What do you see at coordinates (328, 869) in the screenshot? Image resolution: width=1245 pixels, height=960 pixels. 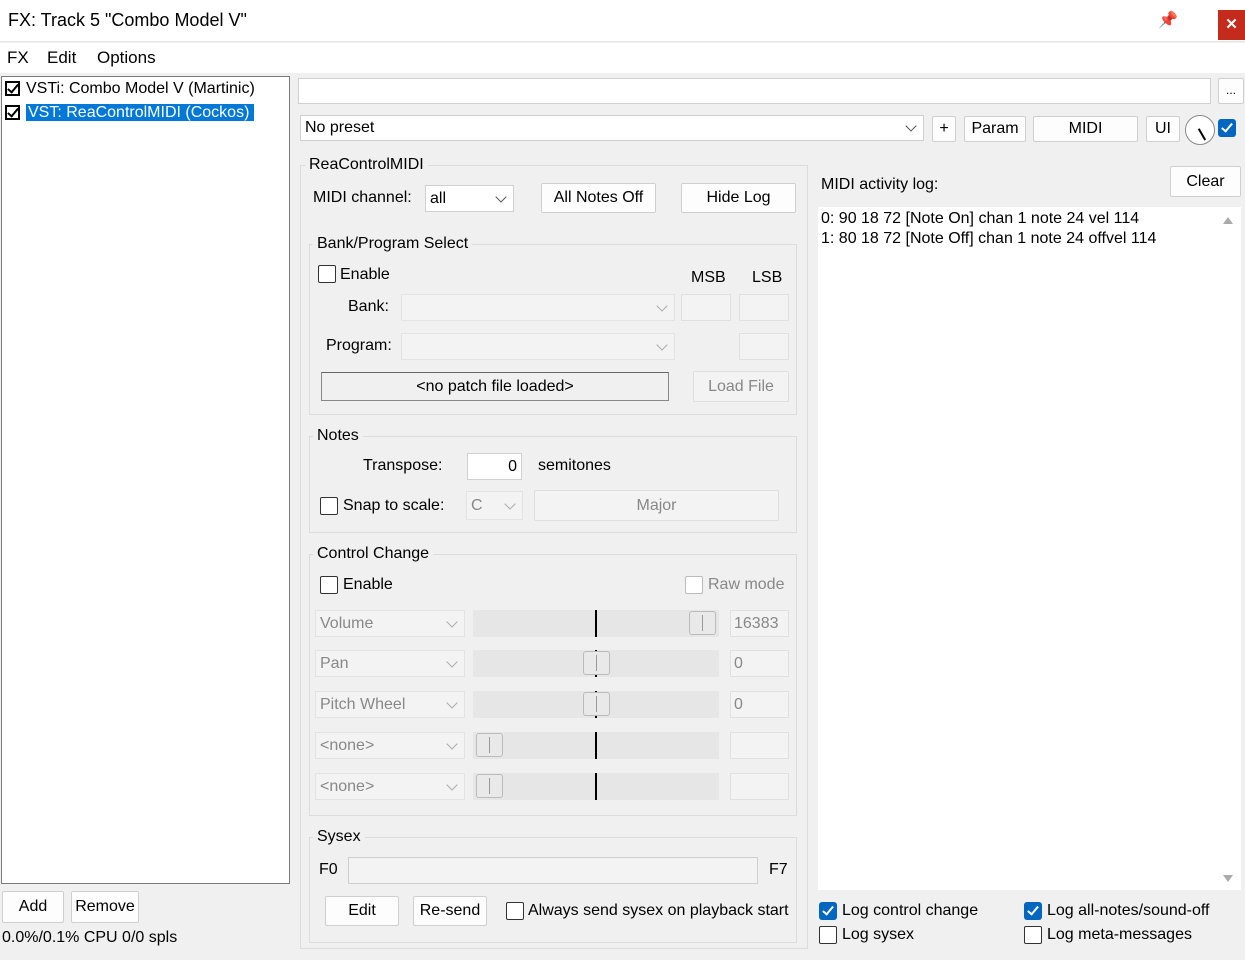 I see `sysex-f0-label: F0` at bounding box center [328, 869].